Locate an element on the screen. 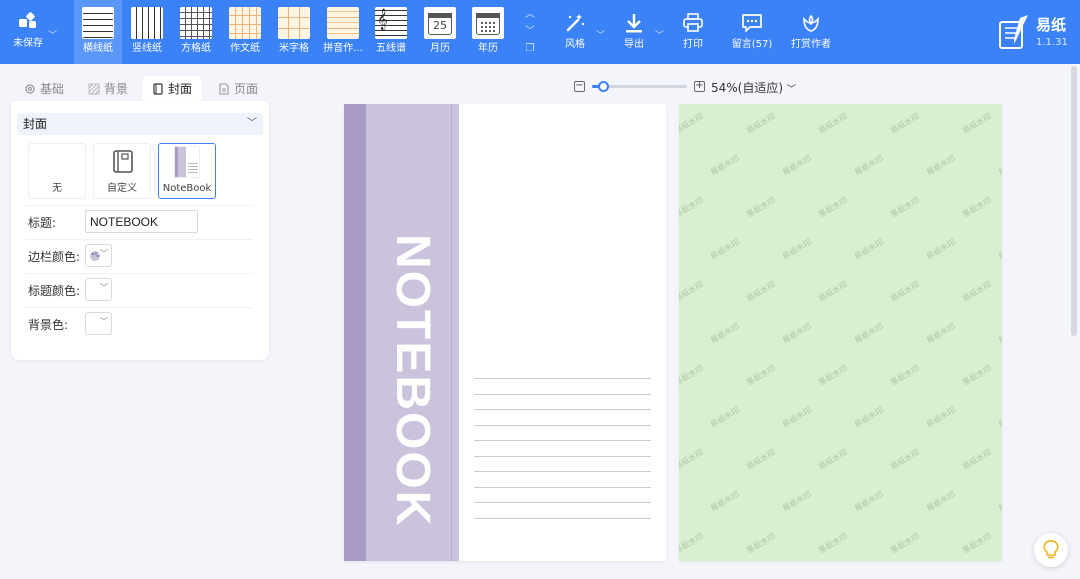 Image resolution: width=1080 pixels, height=579 pixels. magic-wand-icon is located at coordinates (575, 23).